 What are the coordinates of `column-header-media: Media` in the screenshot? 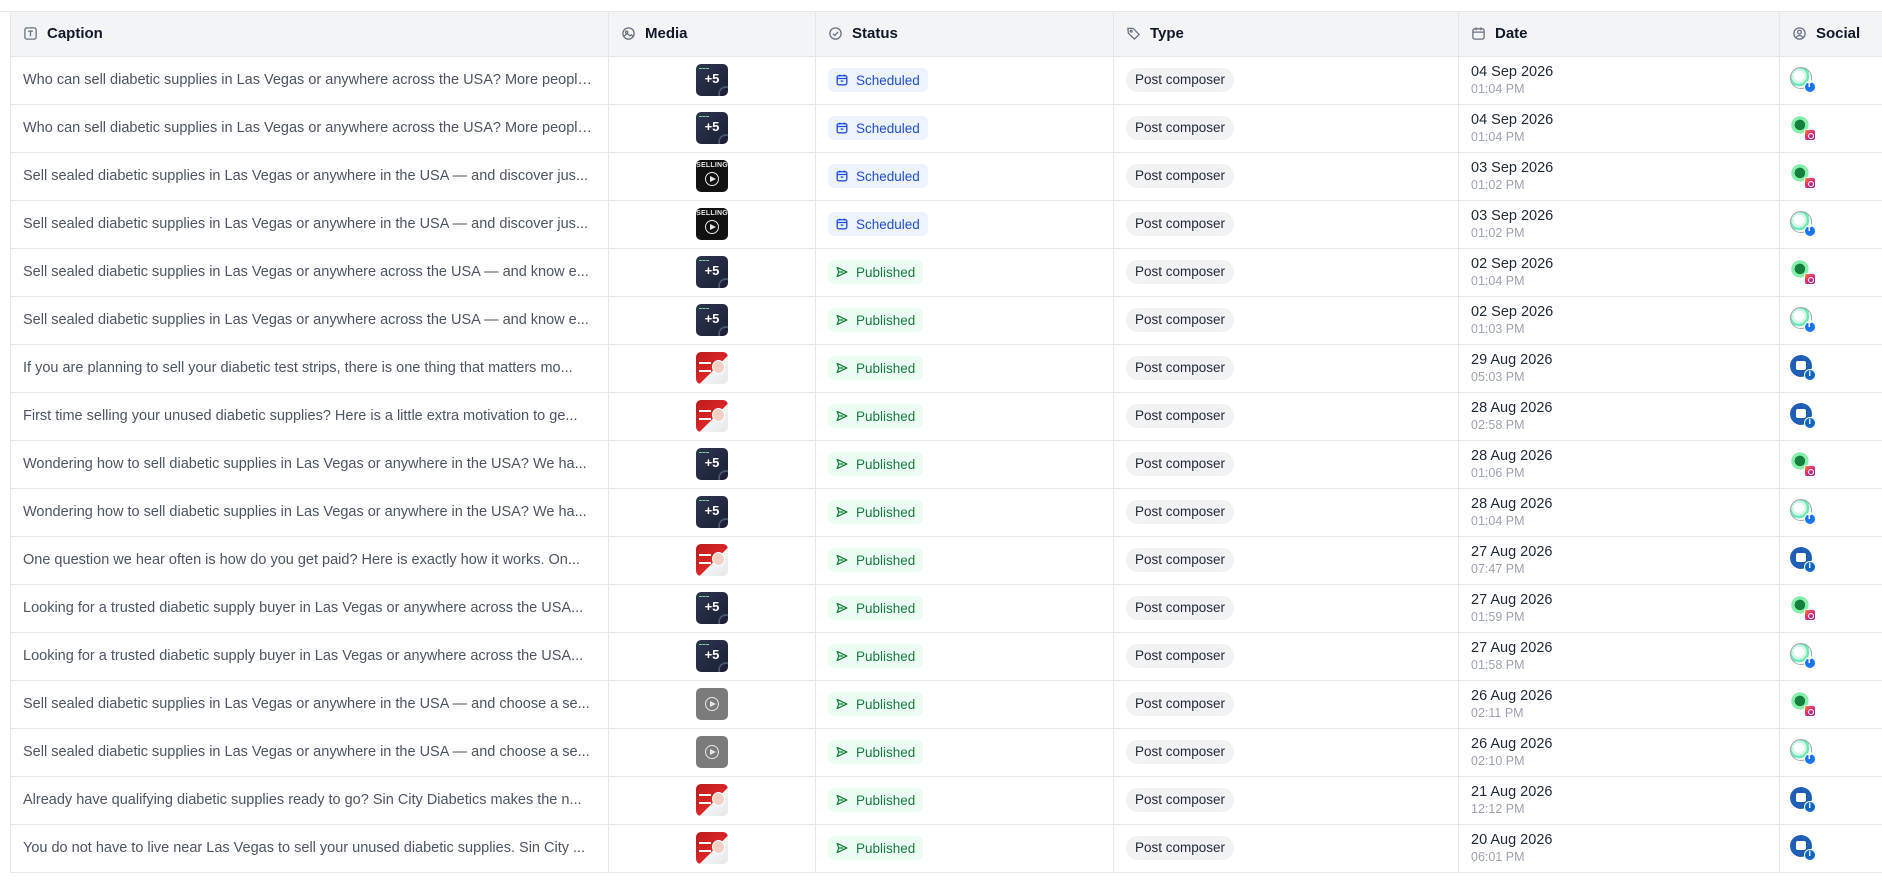 It's located at (712, 34).